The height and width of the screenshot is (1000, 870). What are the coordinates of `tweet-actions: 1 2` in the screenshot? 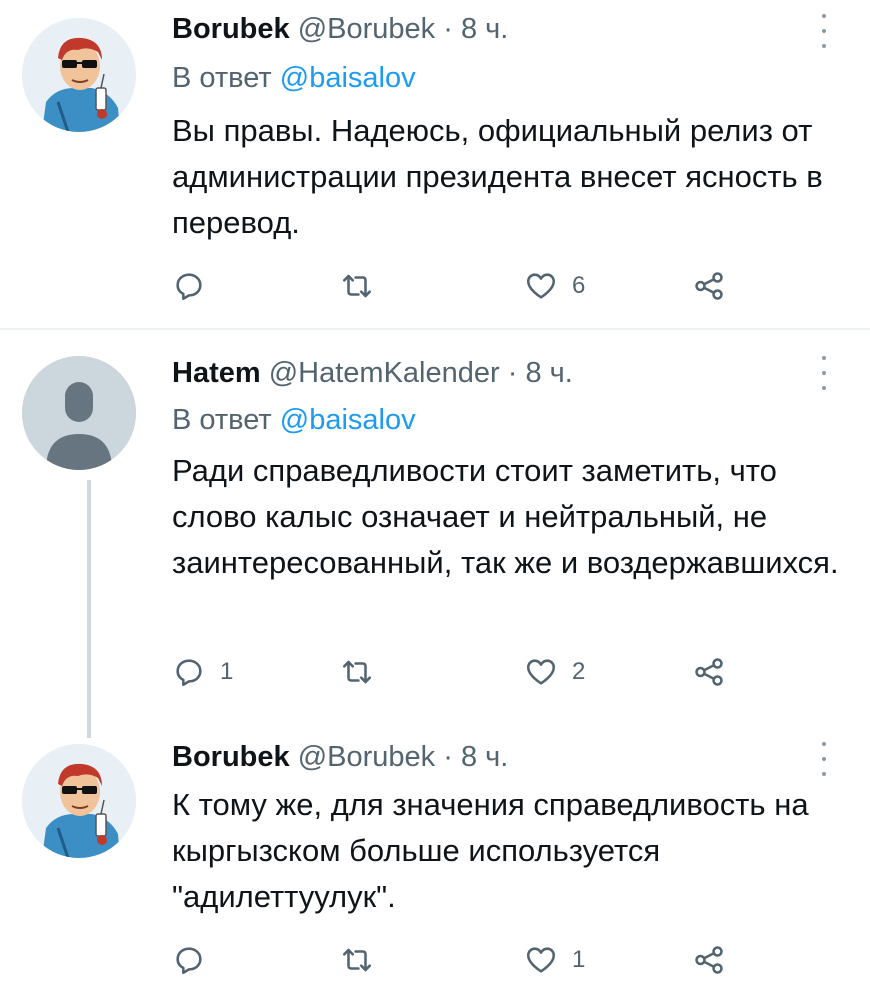 It's located at (452, 672).